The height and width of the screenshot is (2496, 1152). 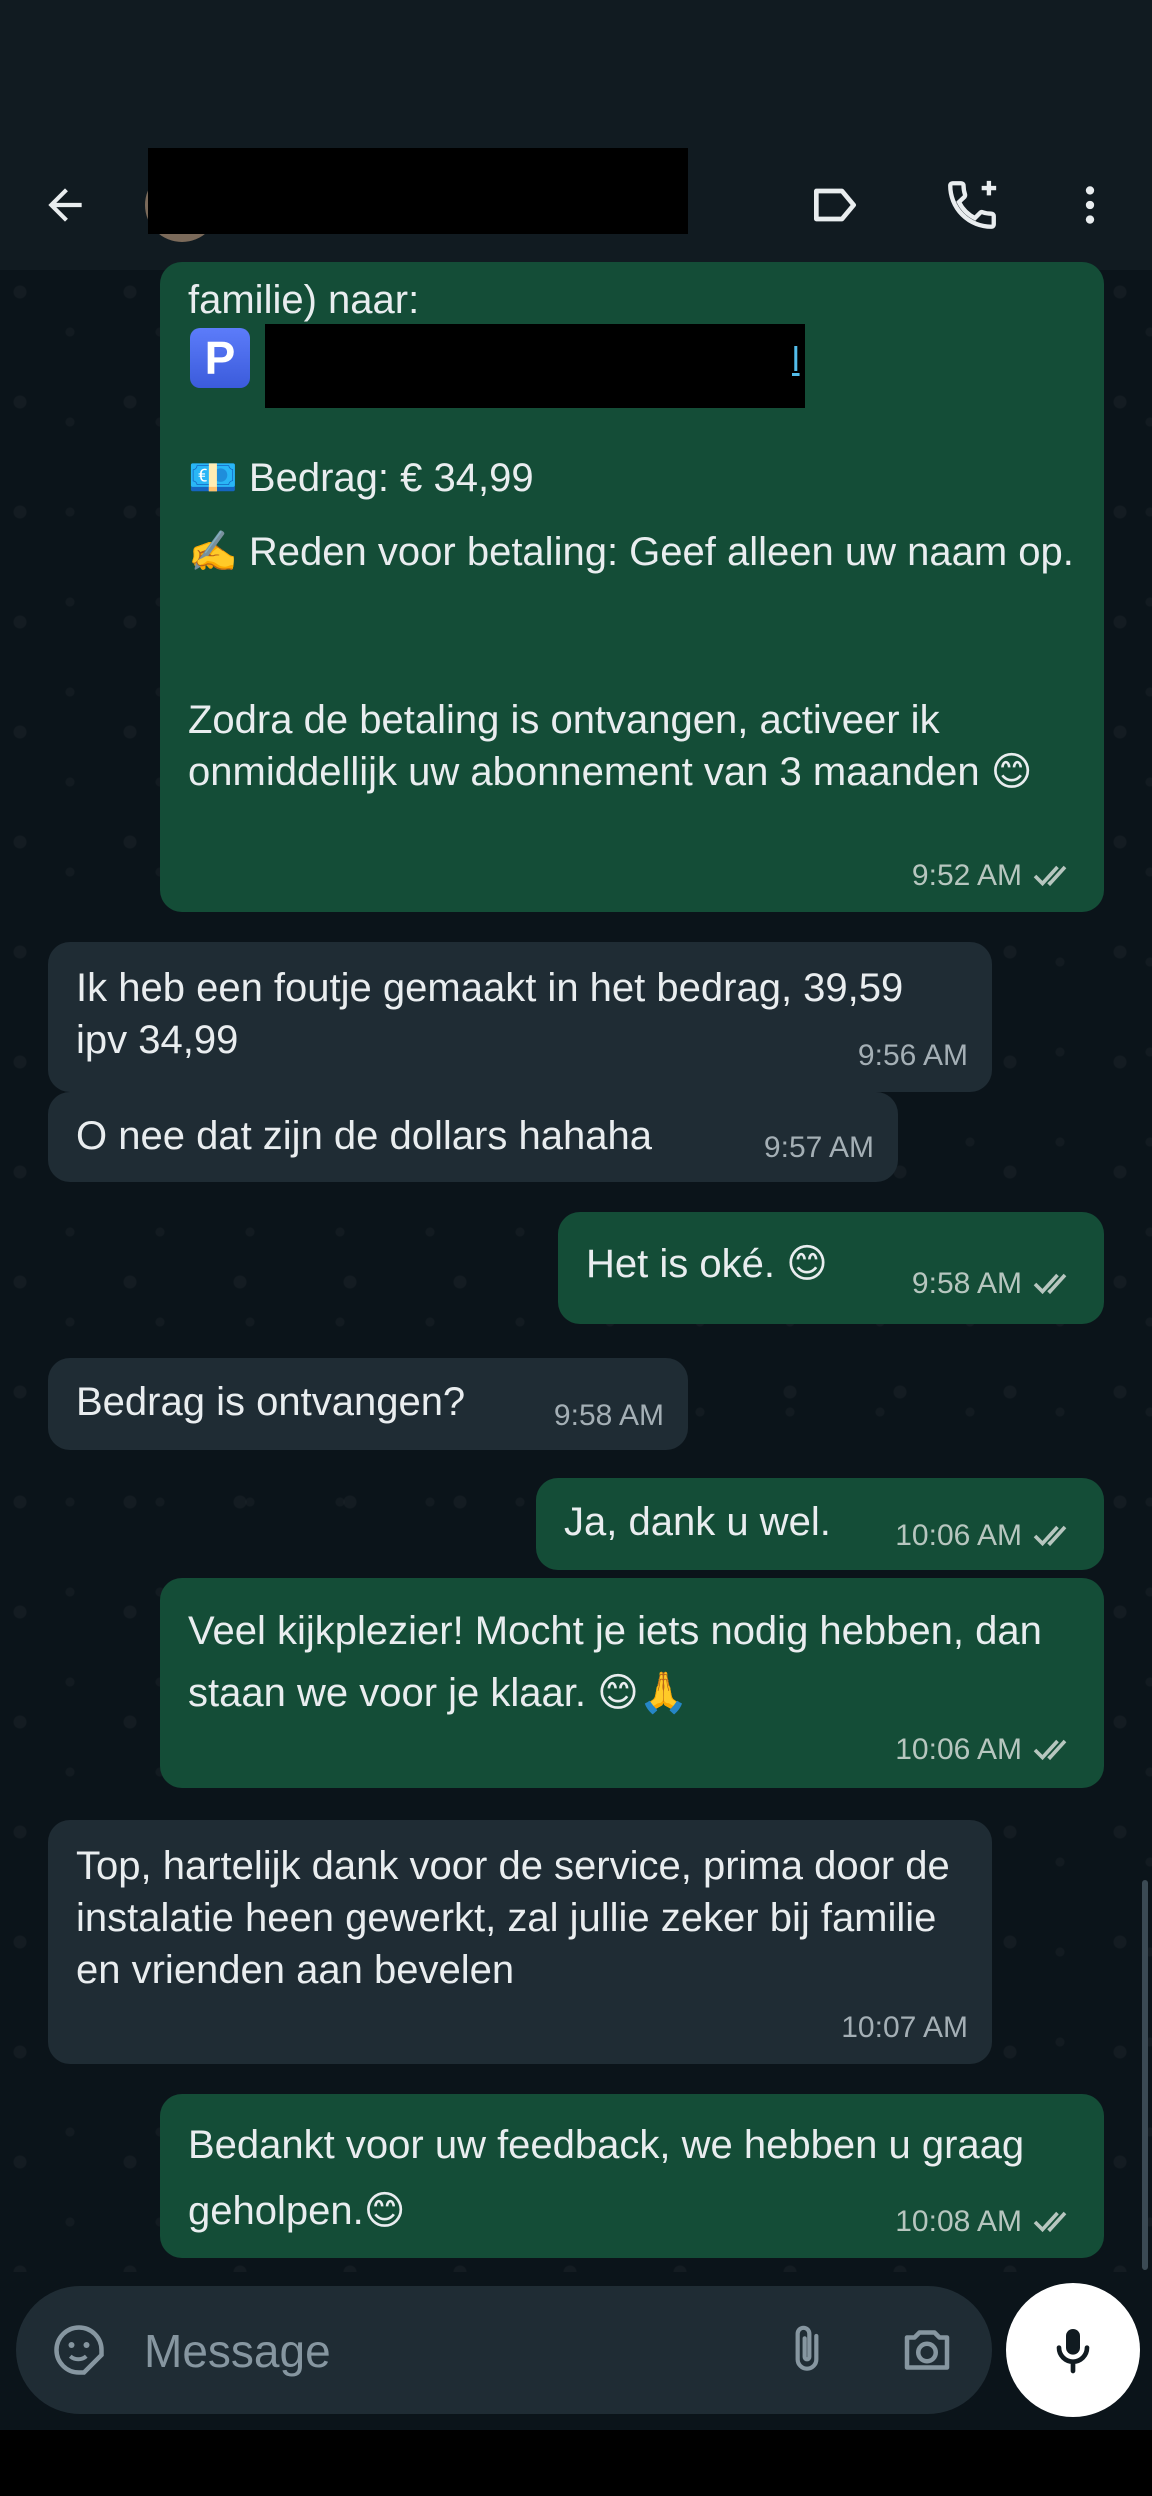 I want to click on message-outgoing: Ja, dank u wel. 10:06 AM, so click(x=820, y=1524).